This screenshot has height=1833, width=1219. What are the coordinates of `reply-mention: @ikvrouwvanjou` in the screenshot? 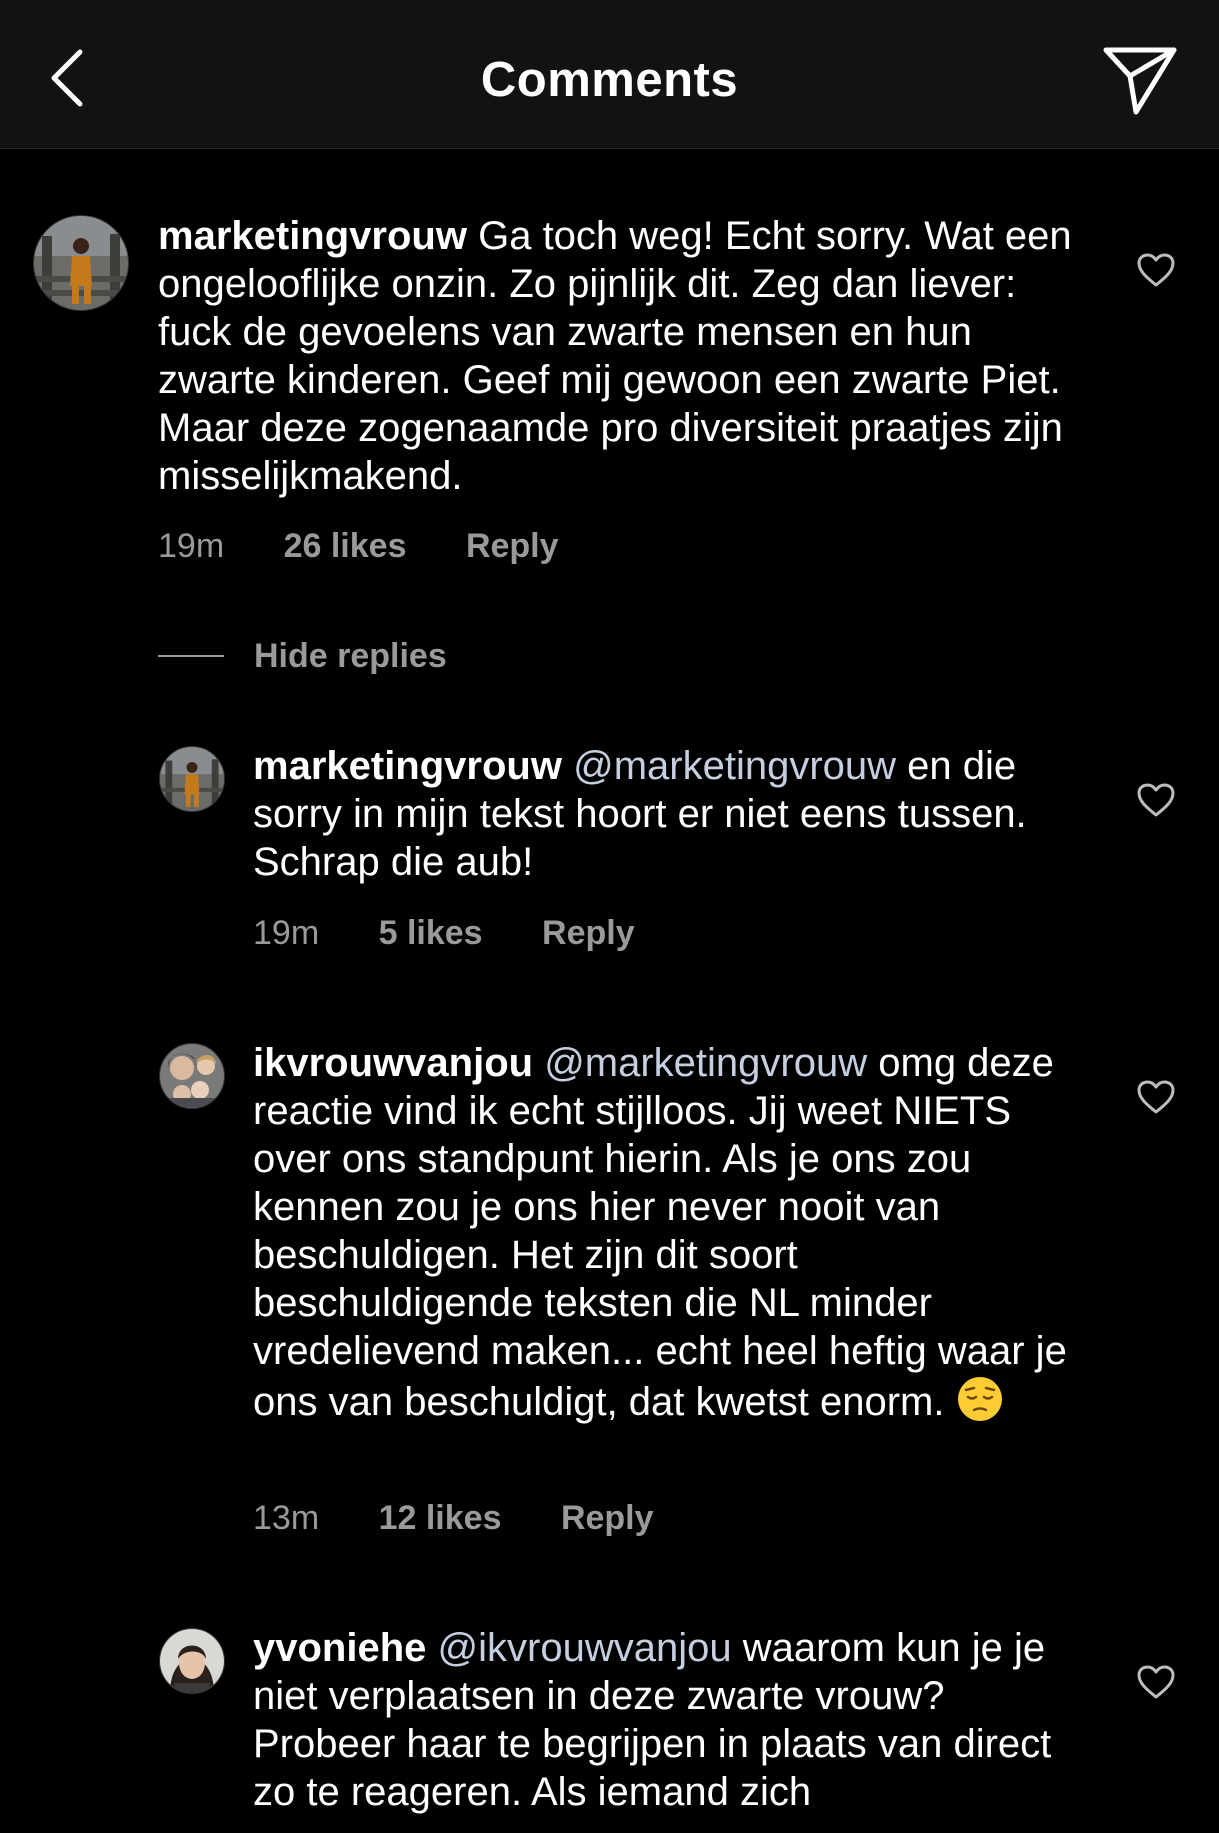 It's located at (585, 1648).